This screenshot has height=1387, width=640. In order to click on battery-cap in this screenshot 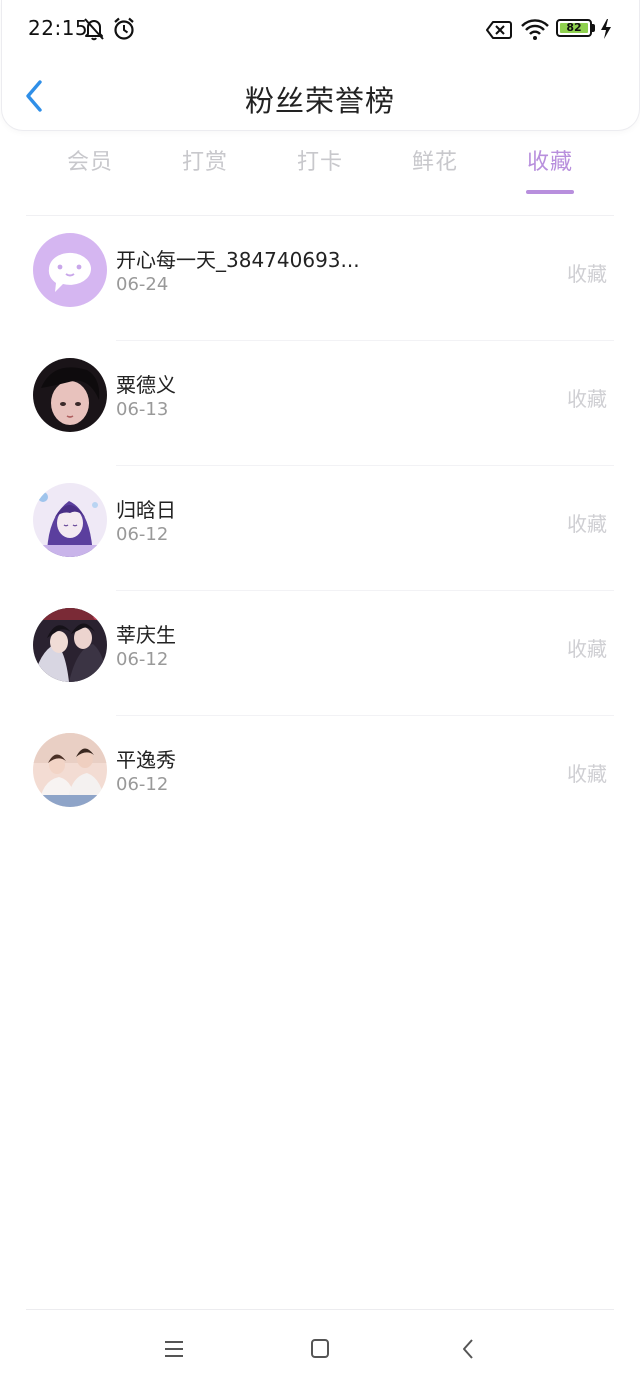, I will do `click(593, 28)`.